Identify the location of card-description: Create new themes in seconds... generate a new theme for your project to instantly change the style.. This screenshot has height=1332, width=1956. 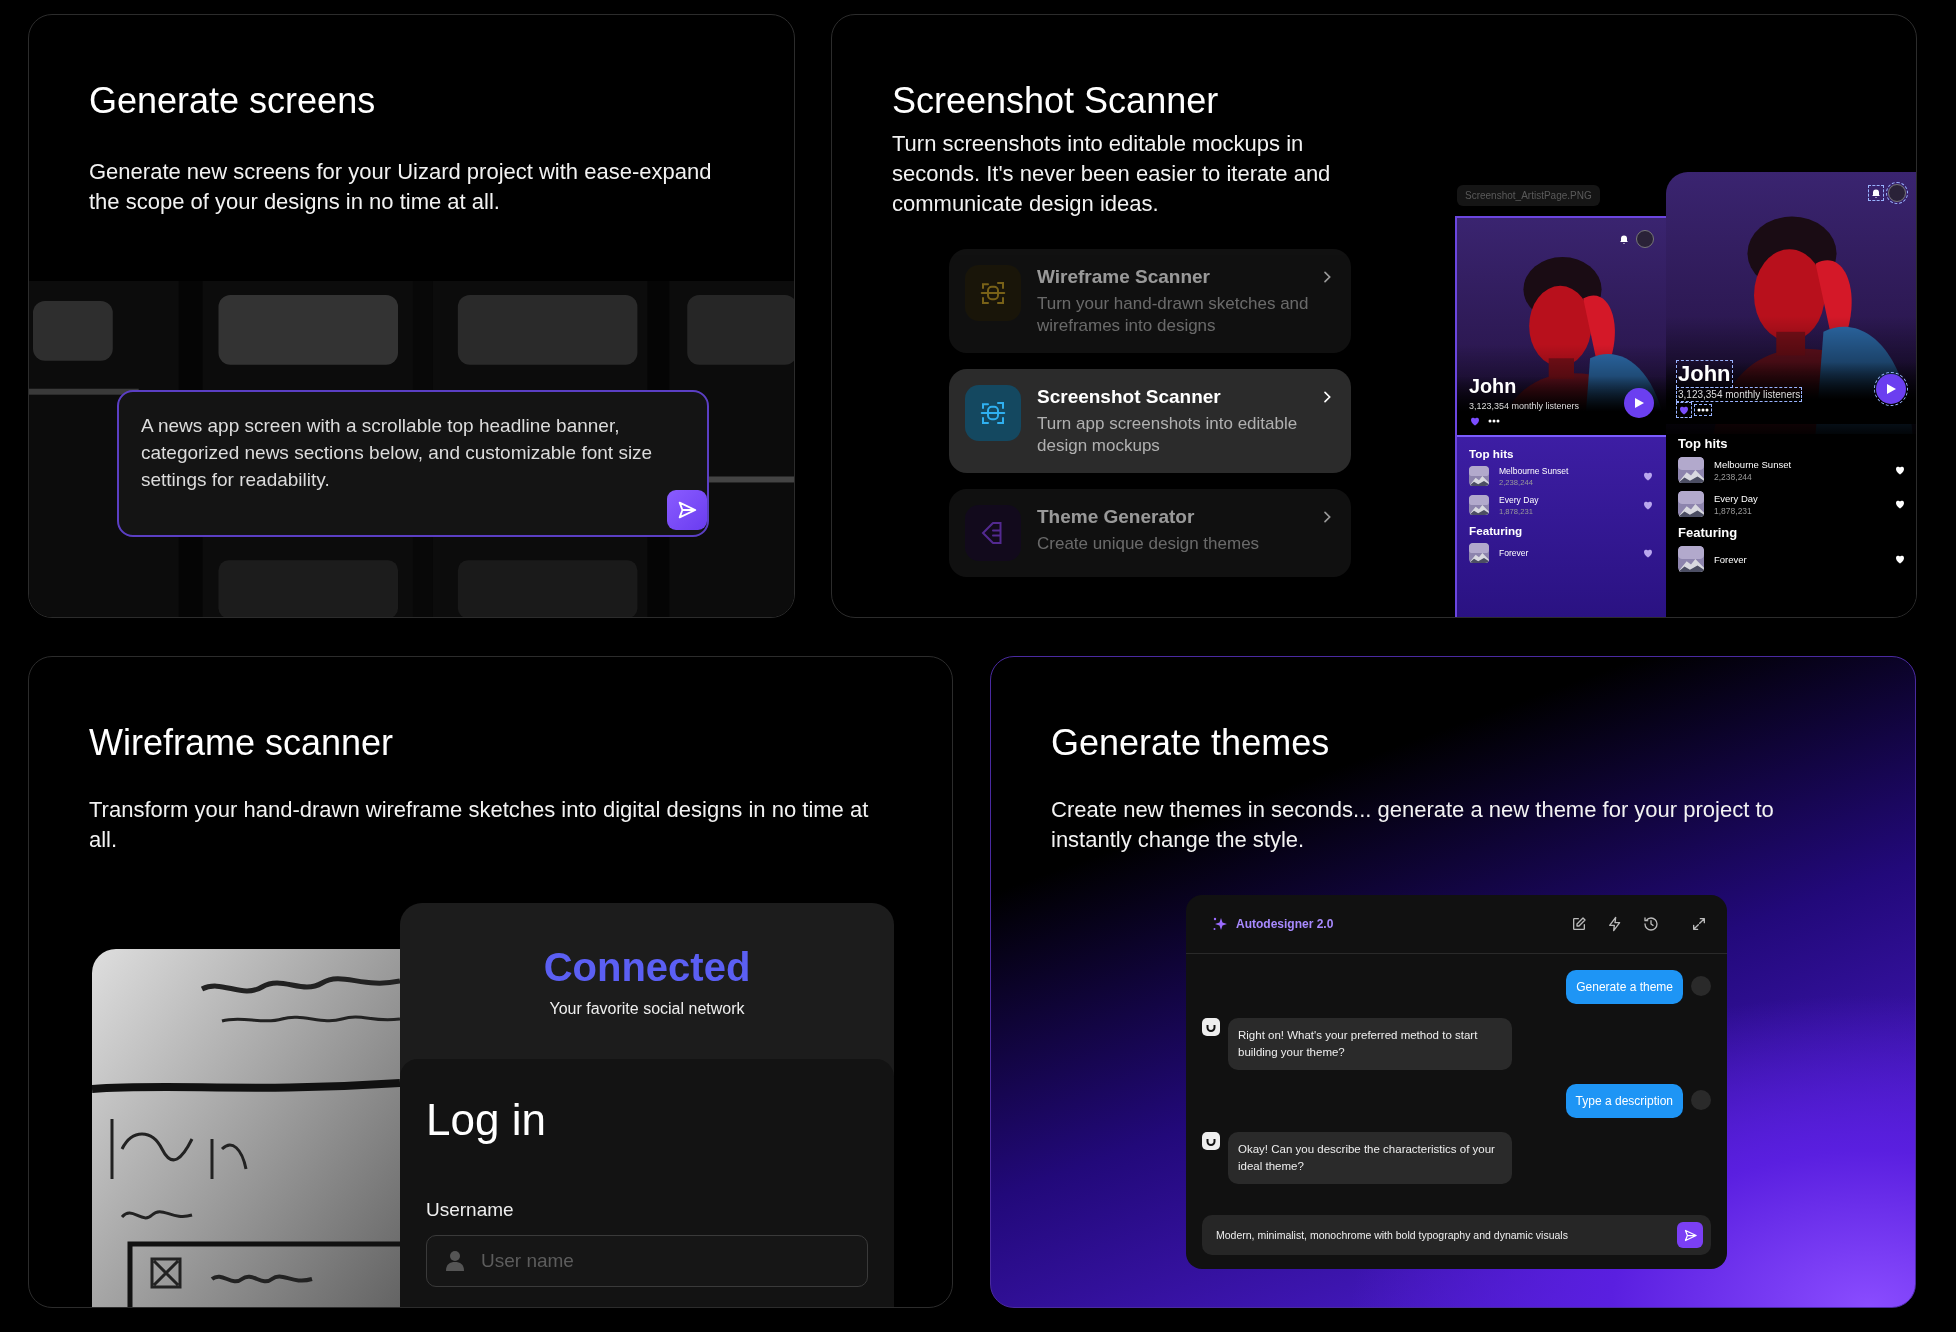
(1413, 825).